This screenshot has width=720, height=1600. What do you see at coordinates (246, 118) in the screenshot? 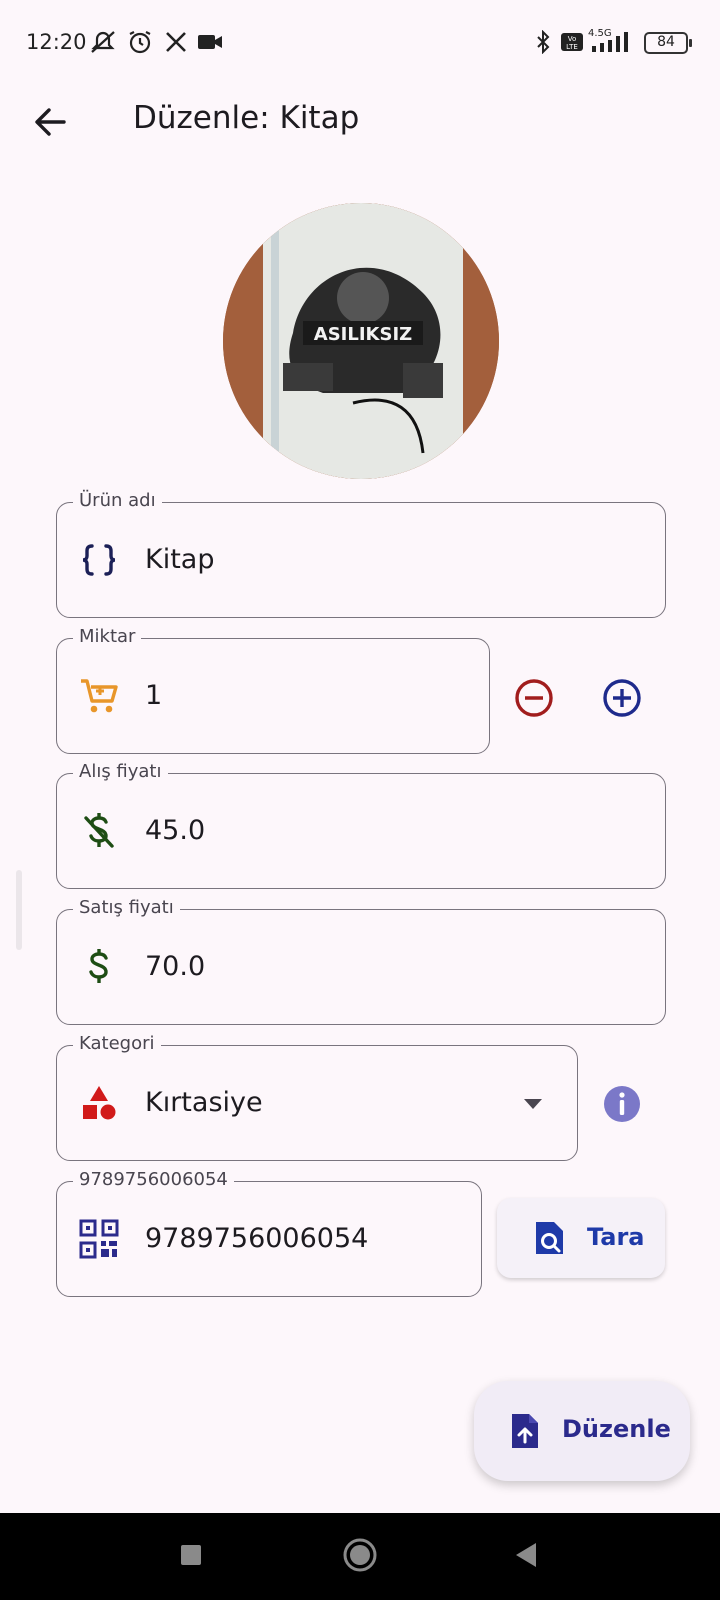
I see `page-title: Düzenle: Kitap` at bounding box center [246, 118].